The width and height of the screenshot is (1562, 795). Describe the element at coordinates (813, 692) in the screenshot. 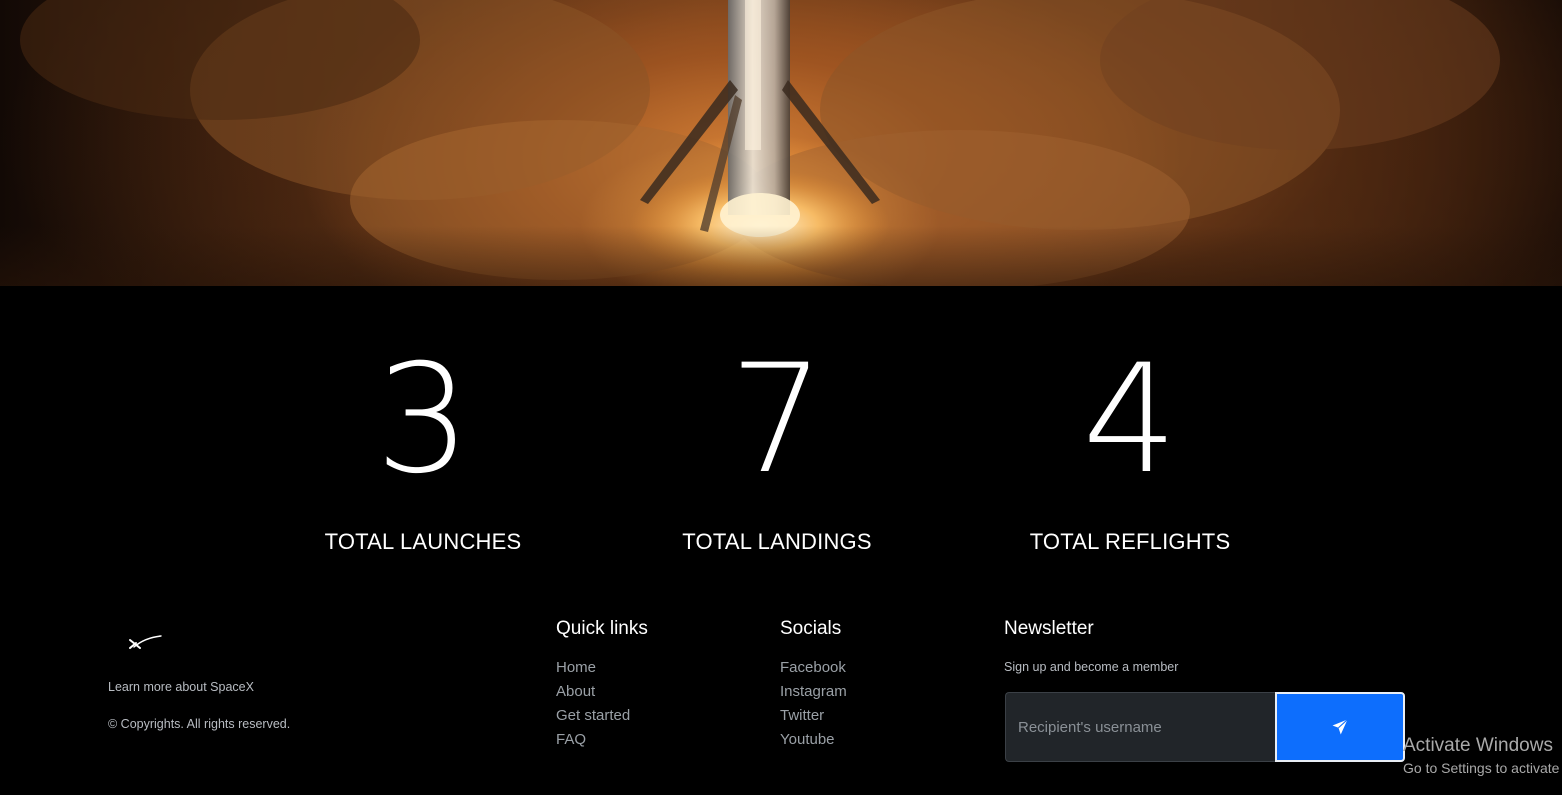

I see `social-link-instagram: Instagram` at that location.